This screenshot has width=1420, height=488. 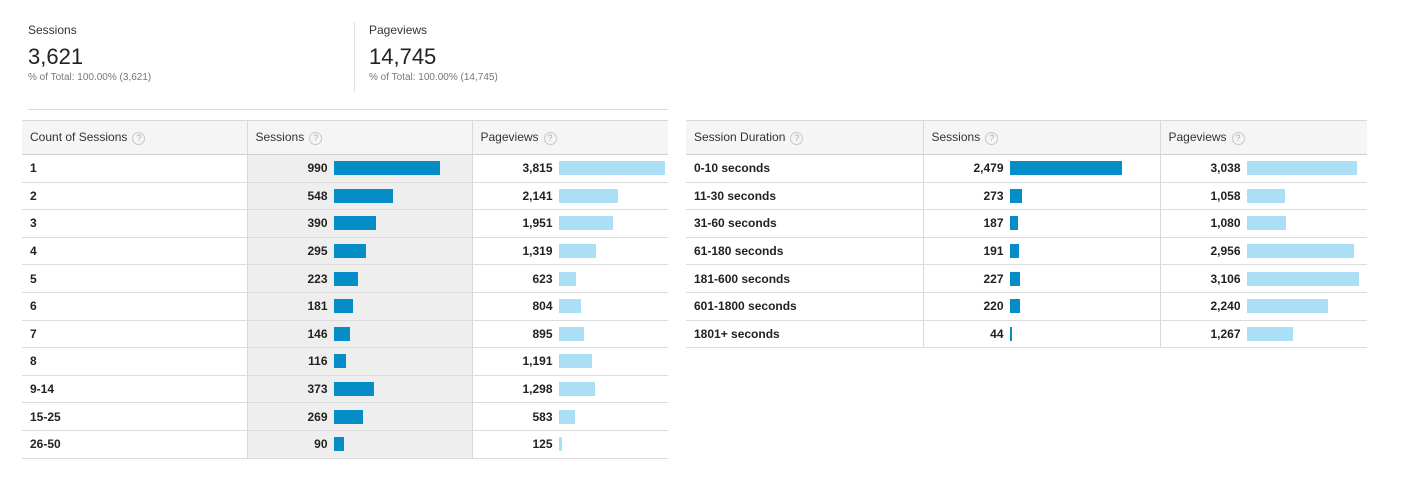 I want to click on table-row: 61-180 seconds 191 2,956, so click(x=1026, y=251).